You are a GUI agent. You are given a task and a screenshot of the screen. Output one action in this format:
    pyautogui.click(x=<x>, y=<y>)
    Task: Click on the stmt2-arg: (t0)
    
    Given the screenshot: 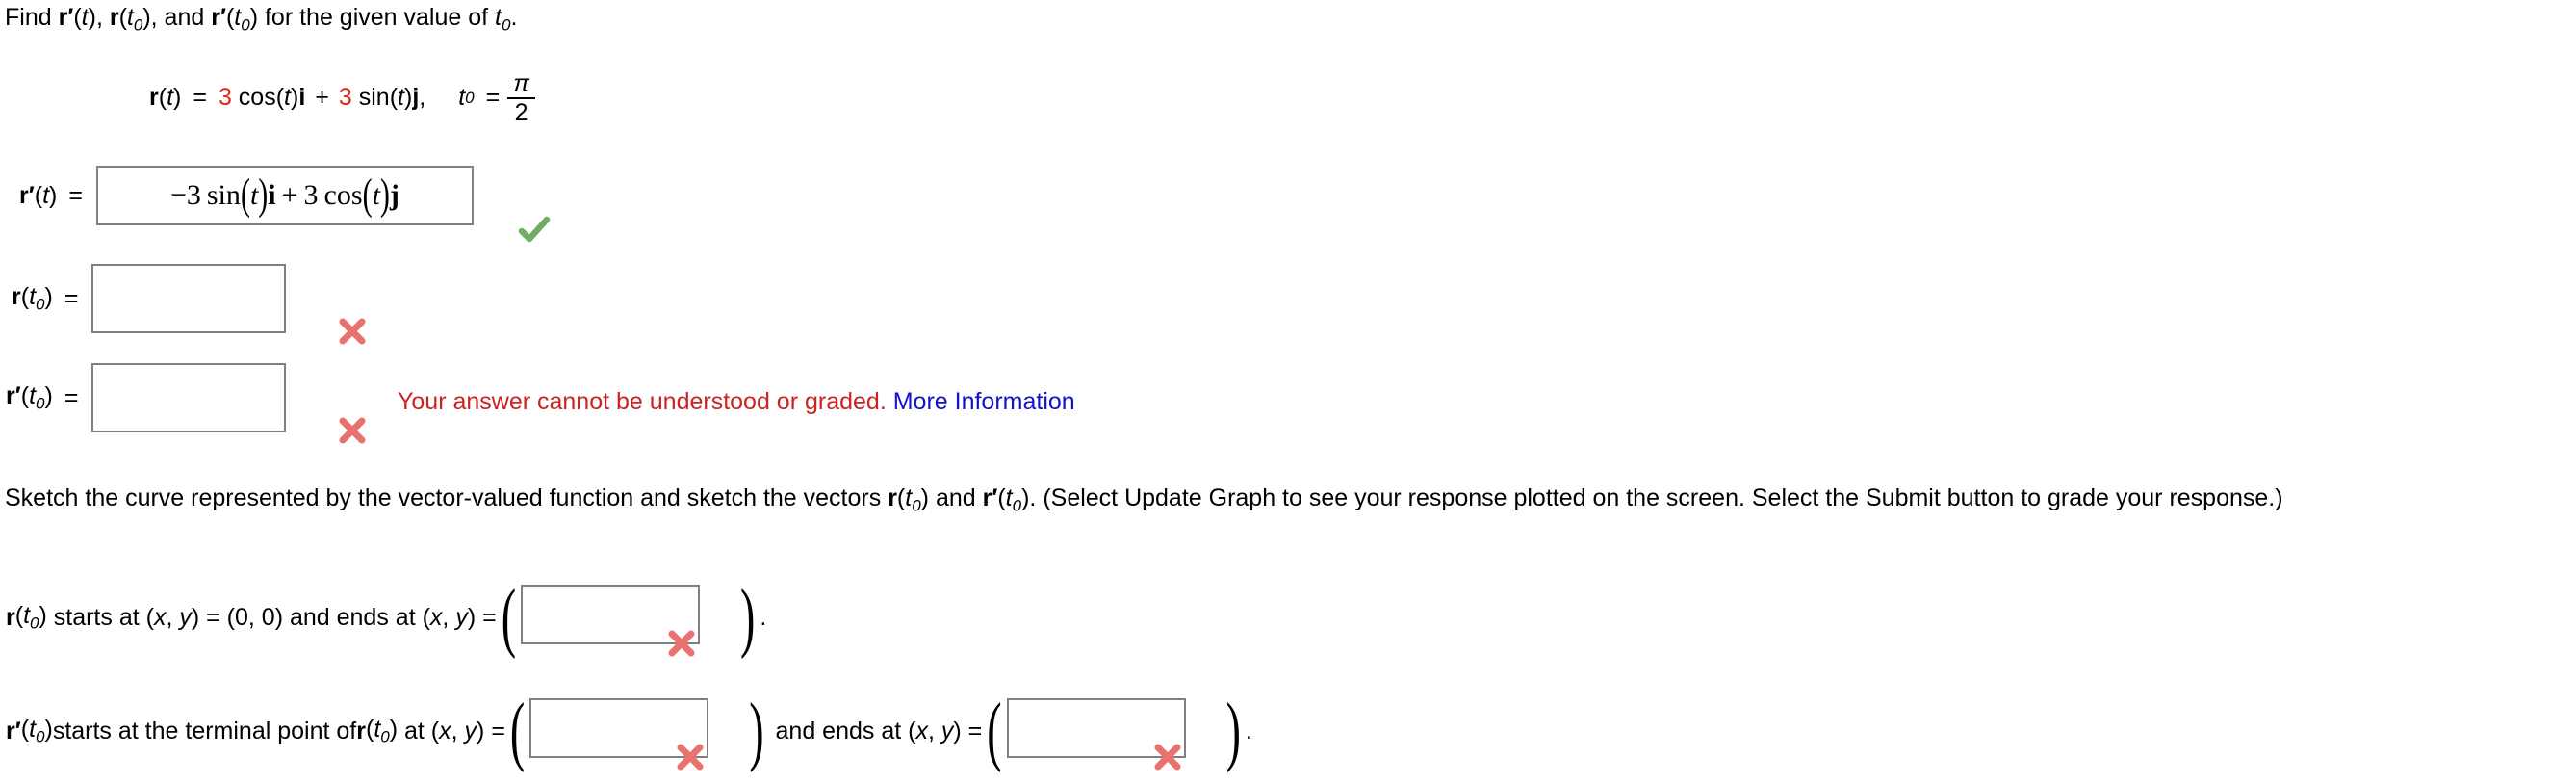 What is the action you would take?
    pyautogui.click(x=36, y=731)
    